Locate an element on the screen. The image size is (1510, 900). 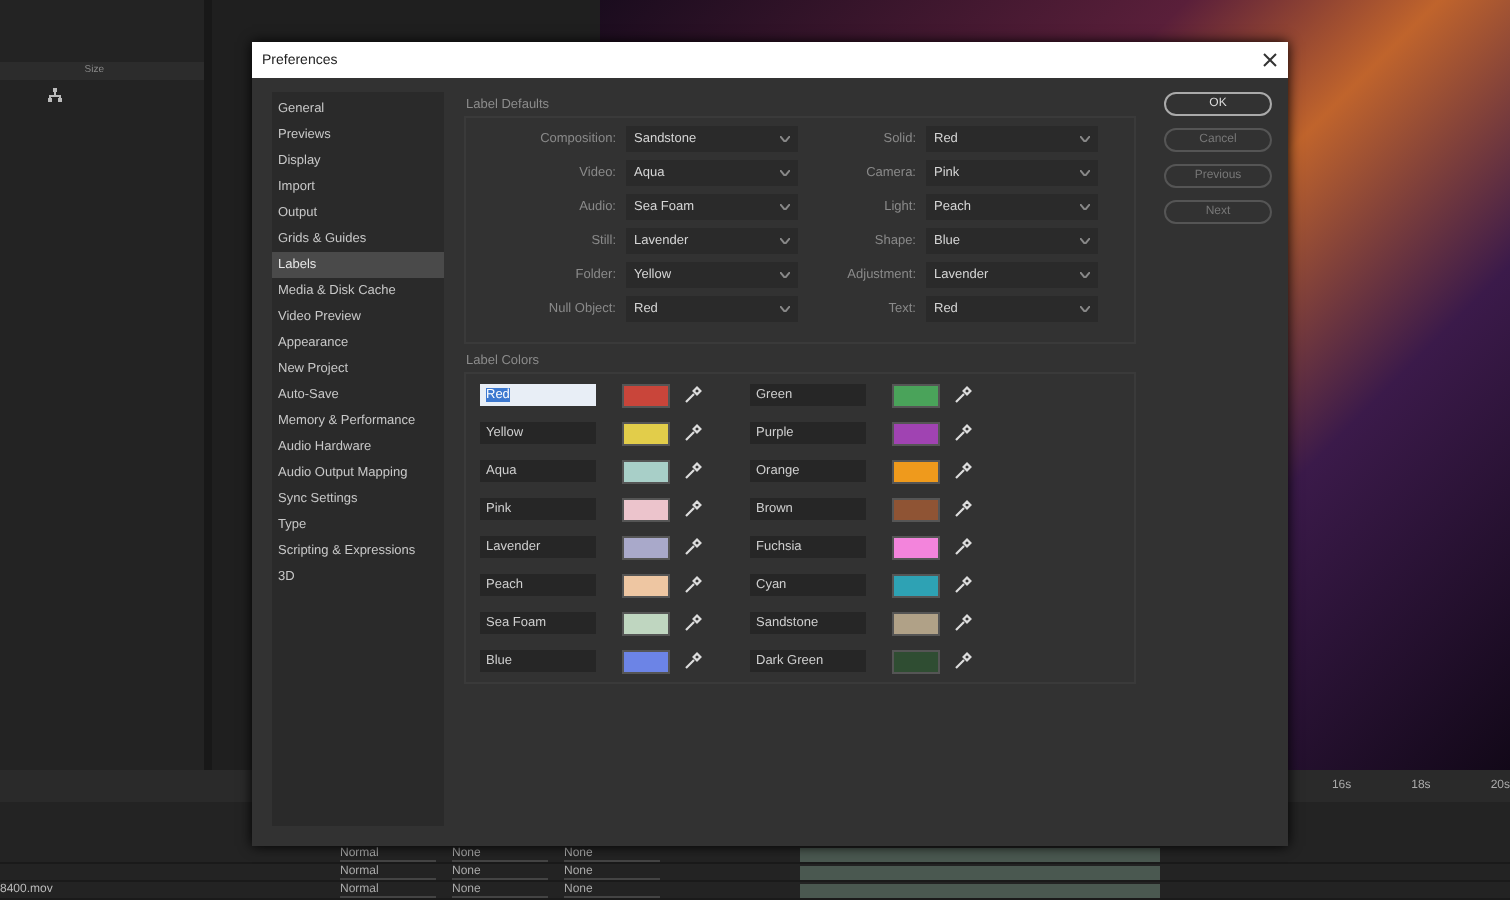
close-icon is located at coordinates (1270, 60).